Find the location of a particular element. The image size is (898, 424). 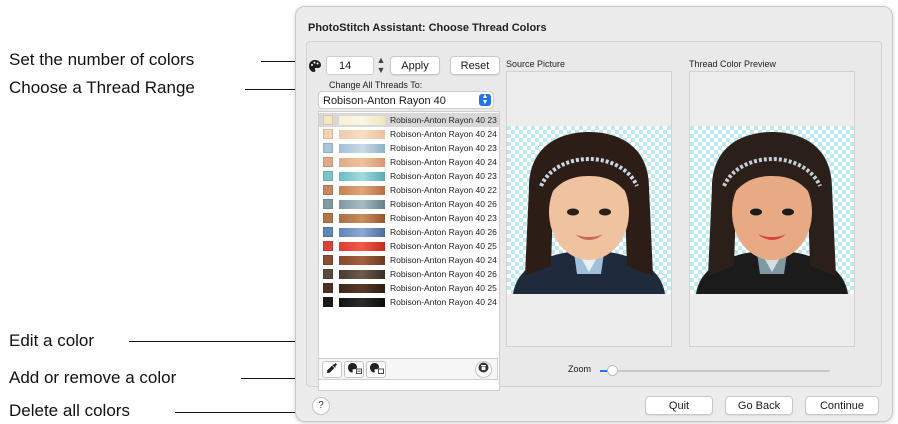

edit-color-button is located at coordinates (332, 369).